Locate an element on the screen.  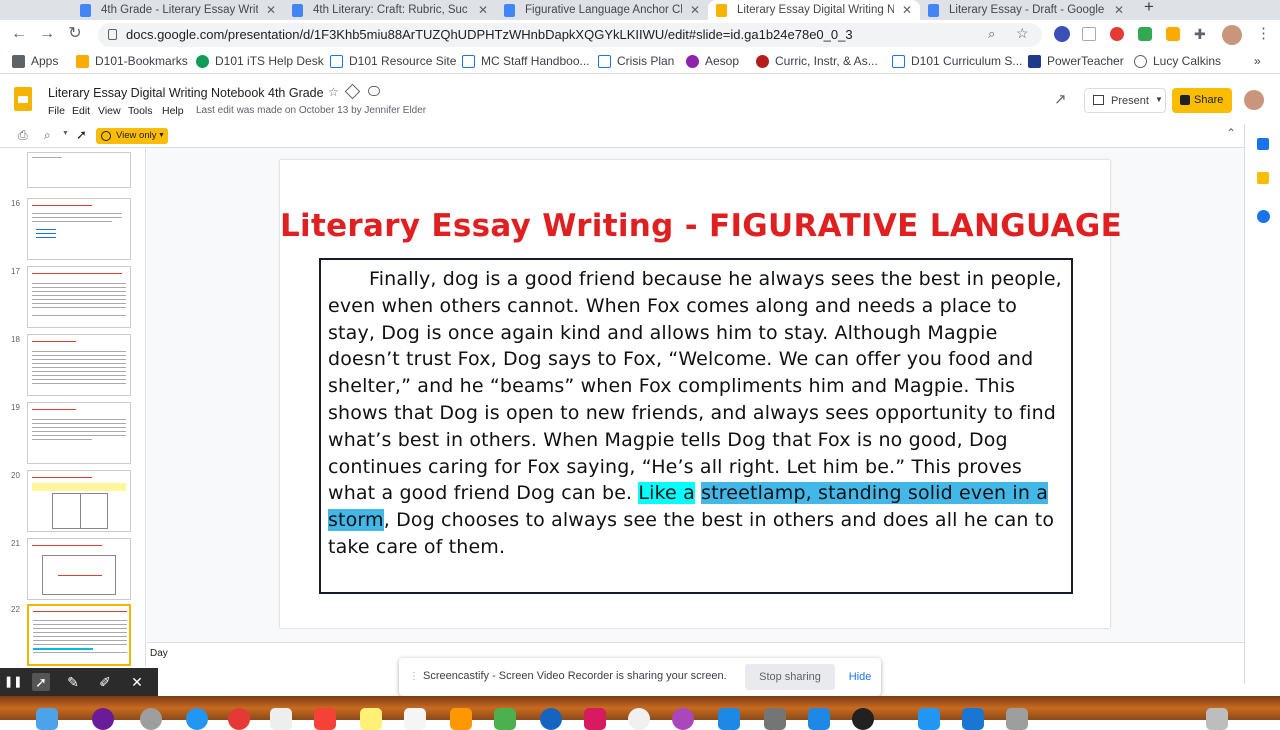
bookmark-apps: Apps is located at coordinates (35, 61).